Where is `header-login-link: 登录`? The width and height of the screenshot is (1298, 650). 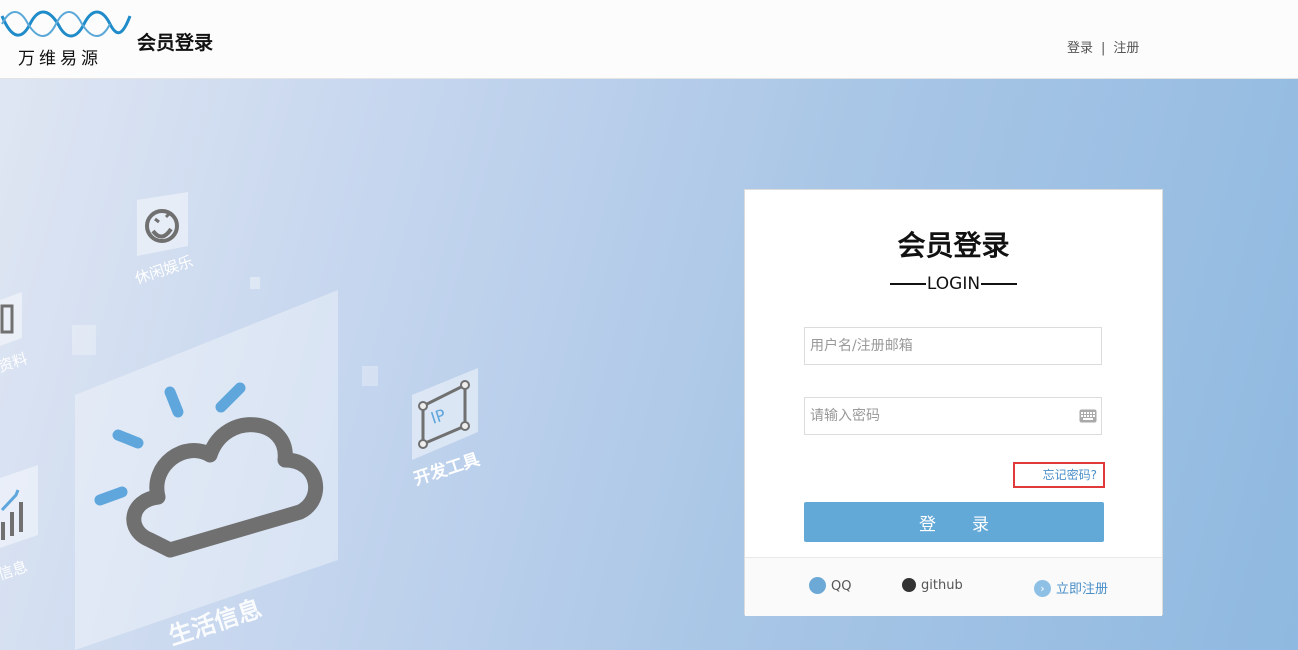
header-login-link: 登录 is located at coordinates (1080, 48).